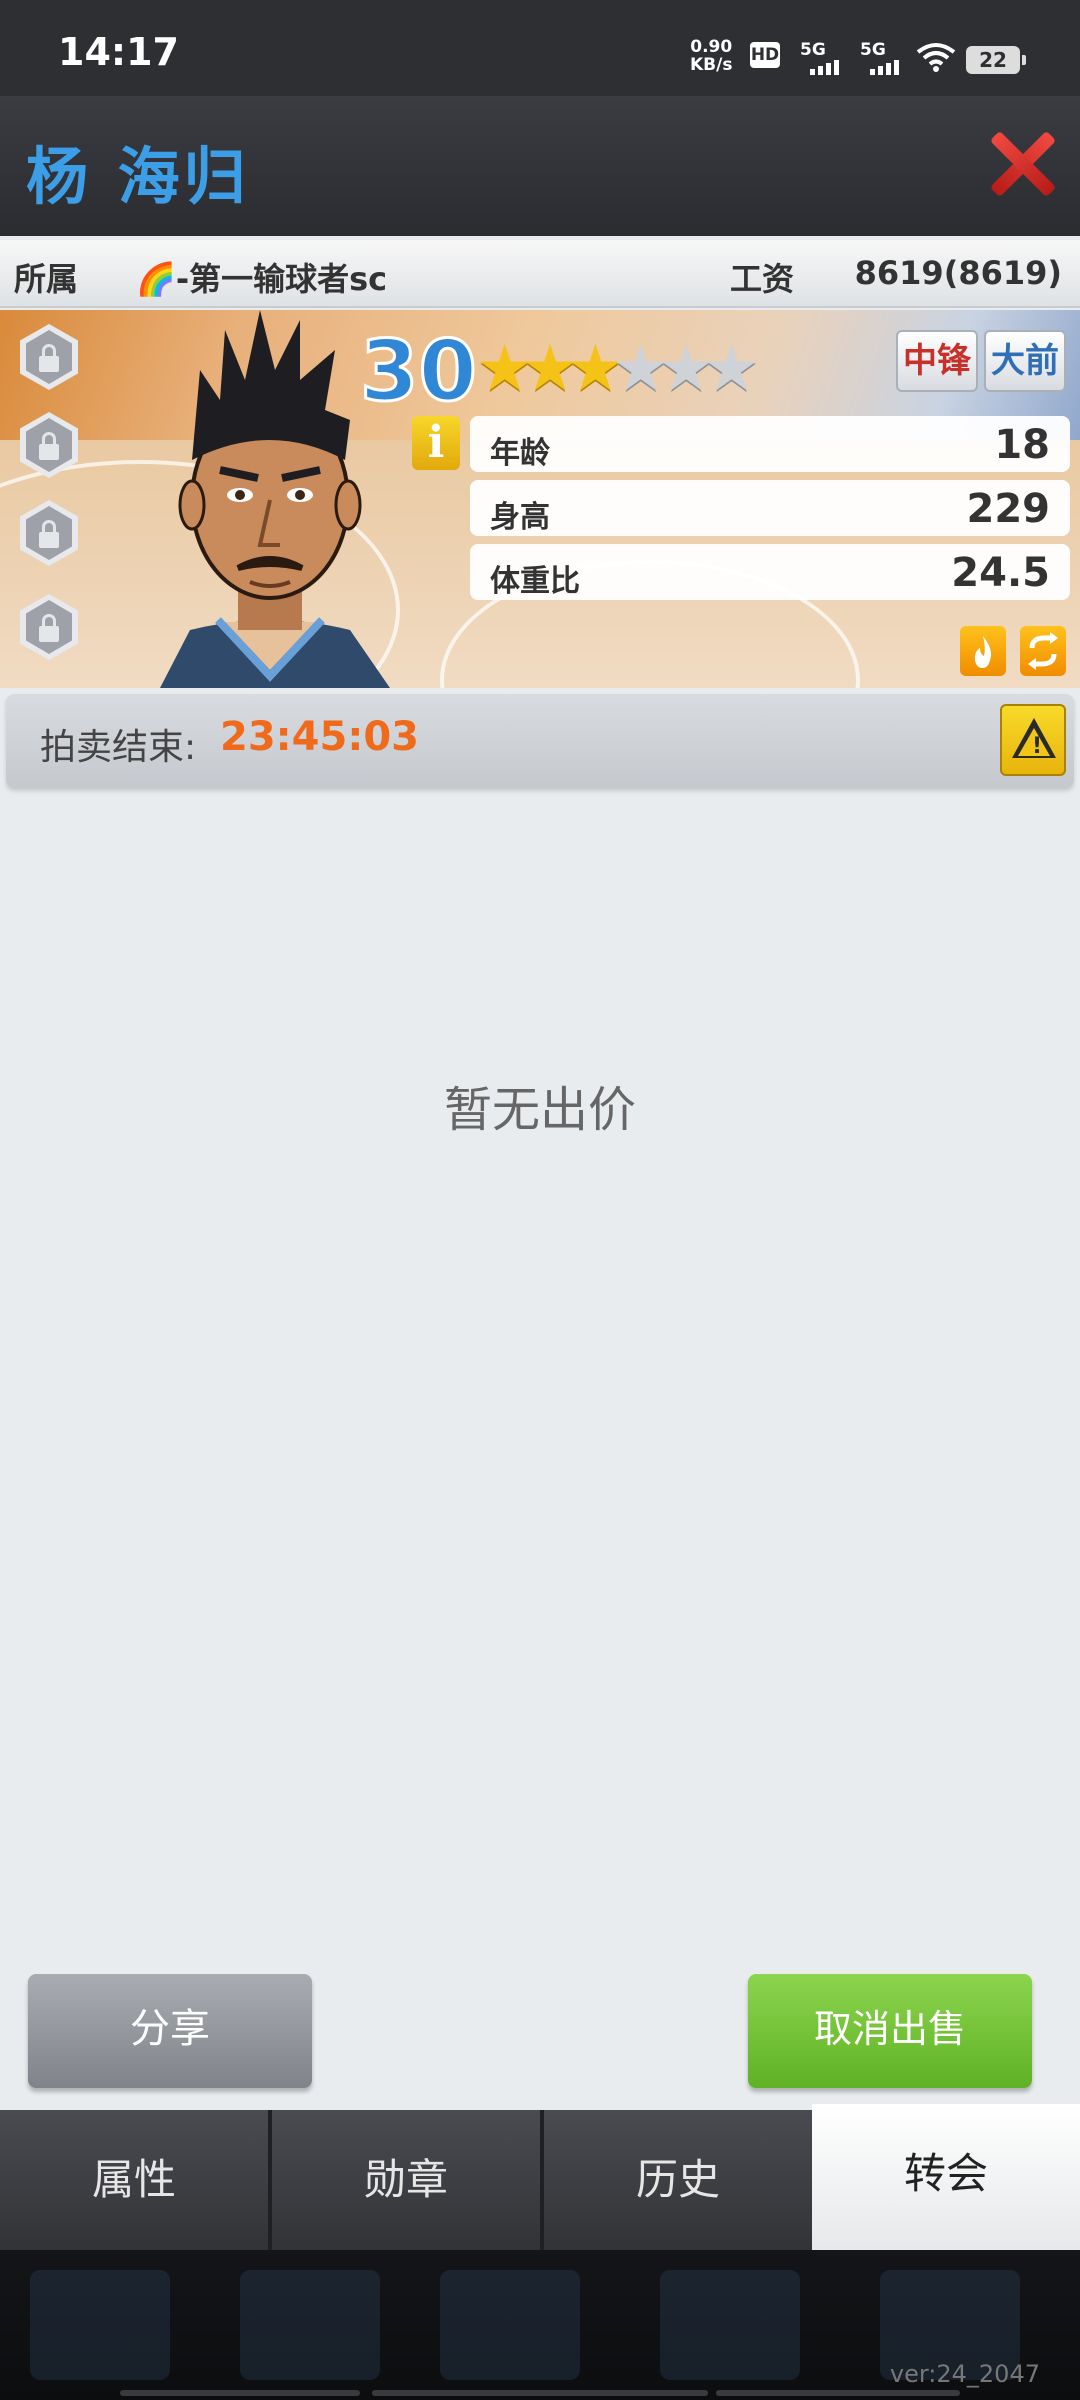 The height and width of the screenshot is (2400, 1080). What do you see at coordinates (1008, 509) in the screenshot?
I see `stat-value: 229` at bounding box center [1008, 509].